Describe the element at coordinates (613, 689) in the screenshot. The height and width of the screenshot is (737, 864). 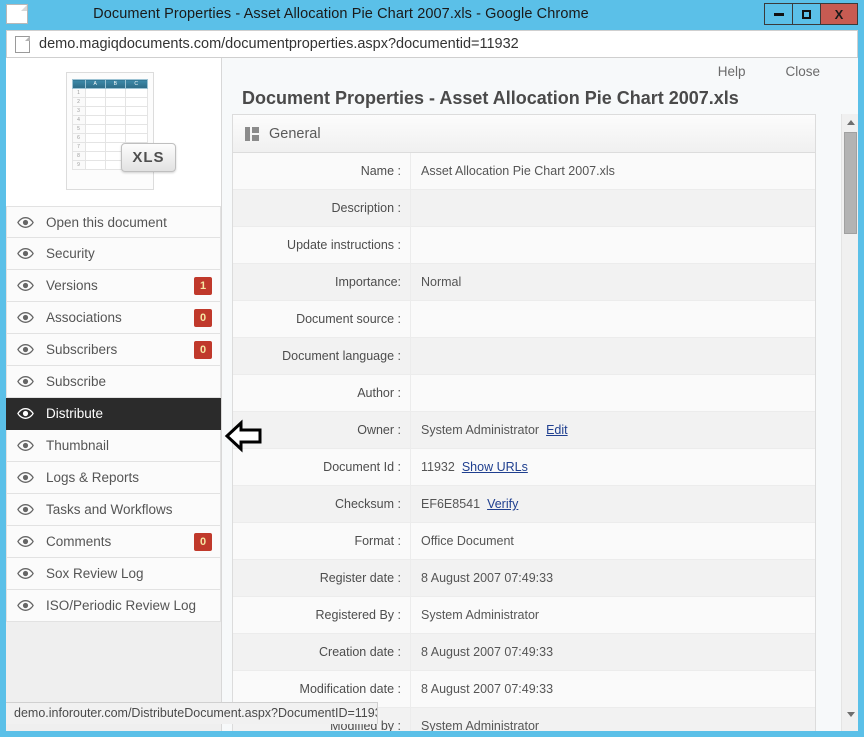
I see `property-value-cell: 8 August 2007 07:49:33` at that location.